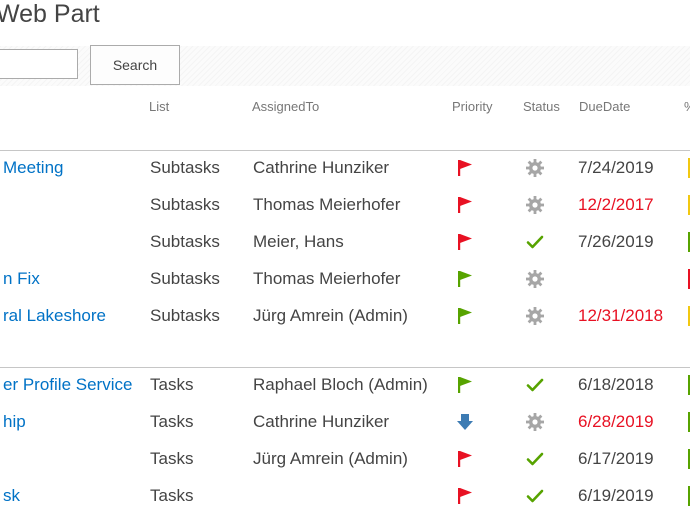 Image resolution: width=690 pixels, height=518 pixels. I want to click on due-date: 12/31/2018, so click(621, 315).